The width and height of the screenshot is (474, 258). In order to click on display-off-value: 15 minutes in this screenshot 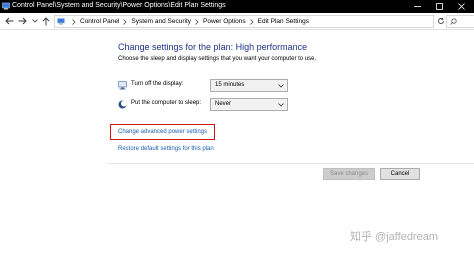, I will do `click(230, 85)`.